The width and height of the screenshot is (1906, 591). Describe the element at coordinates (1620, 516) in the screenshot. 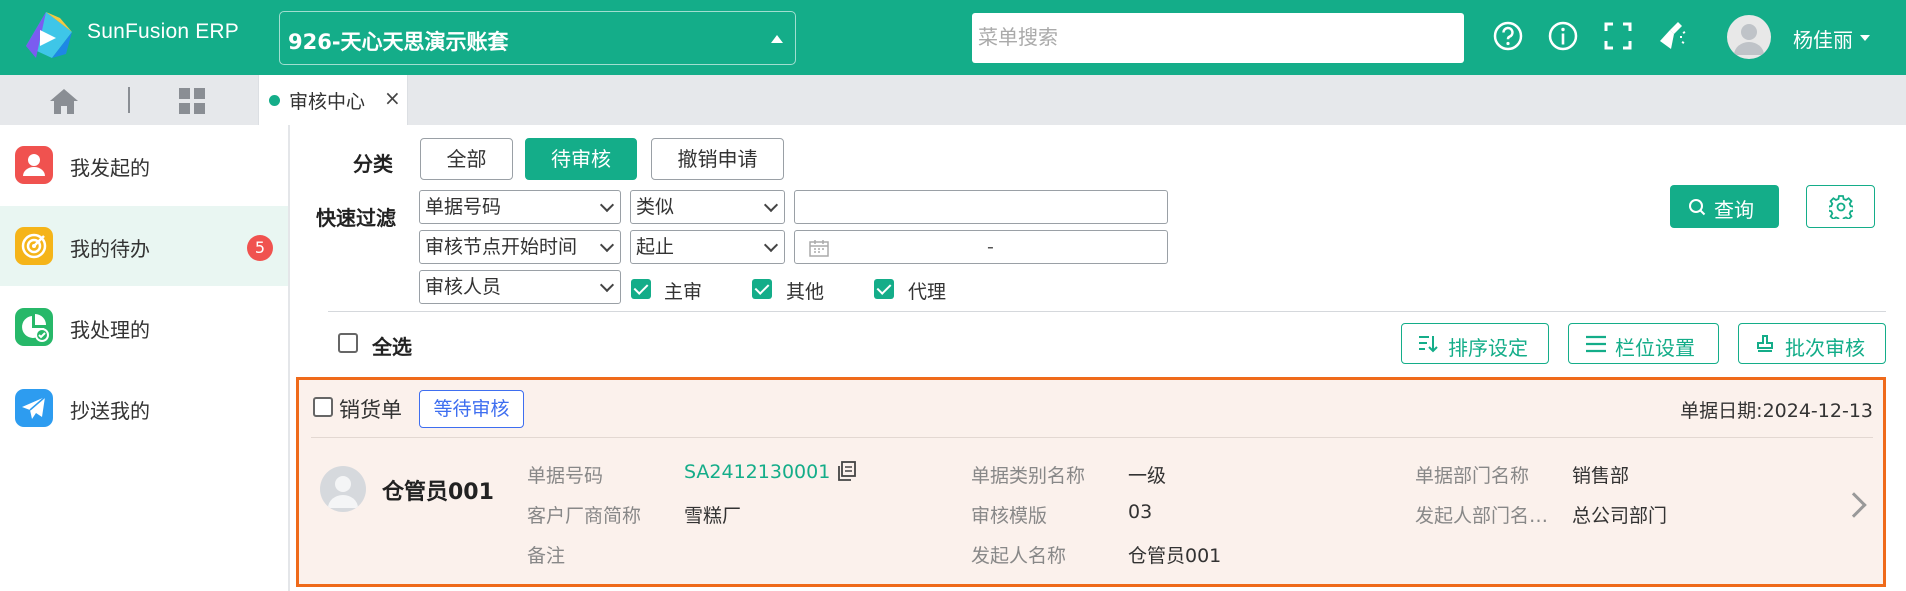

I see `field-value: 总公司部门` at that location.